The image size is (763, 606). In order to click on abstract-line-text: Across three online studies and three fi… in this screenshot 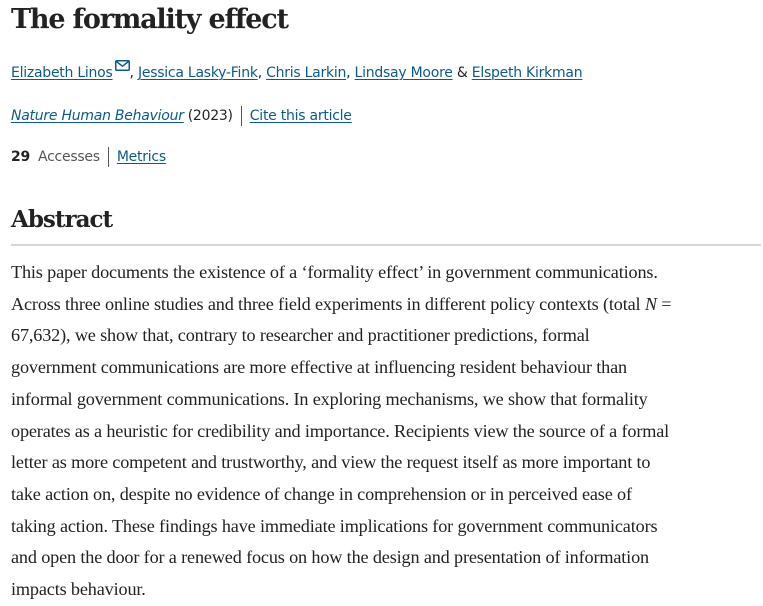, I will do `click(328, 303)`.